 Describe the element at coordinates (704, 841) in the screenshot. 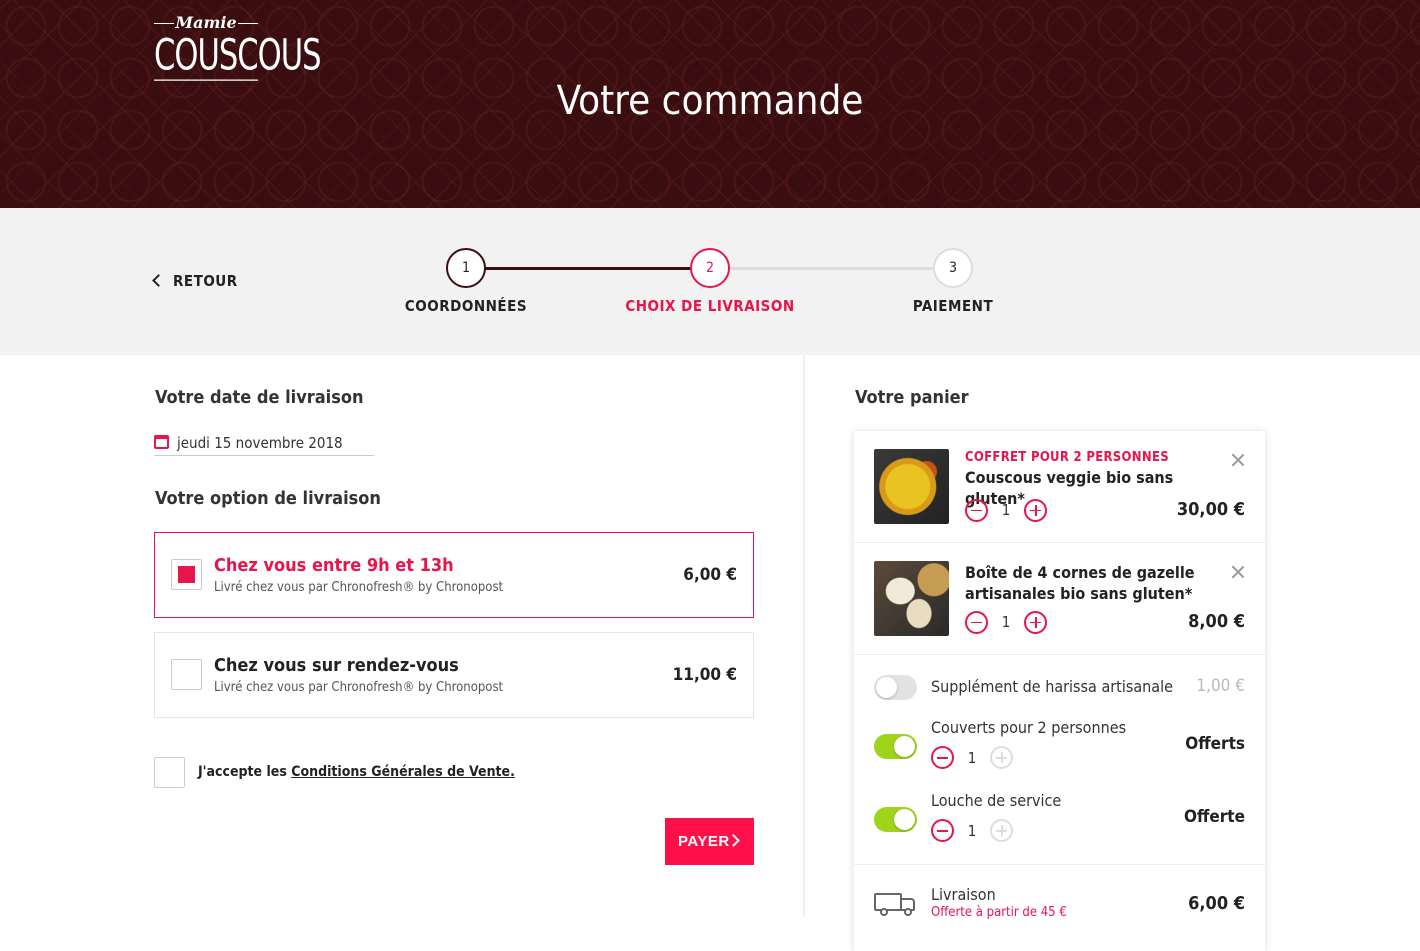

I see `pay-label: PAYER` at that location.